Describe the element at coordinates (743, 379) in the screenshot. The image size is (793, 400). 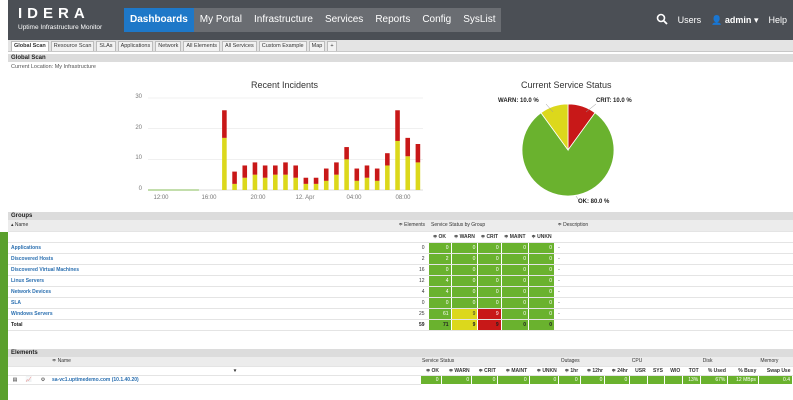
I see `disk-busy: 12 MBps` at that location.